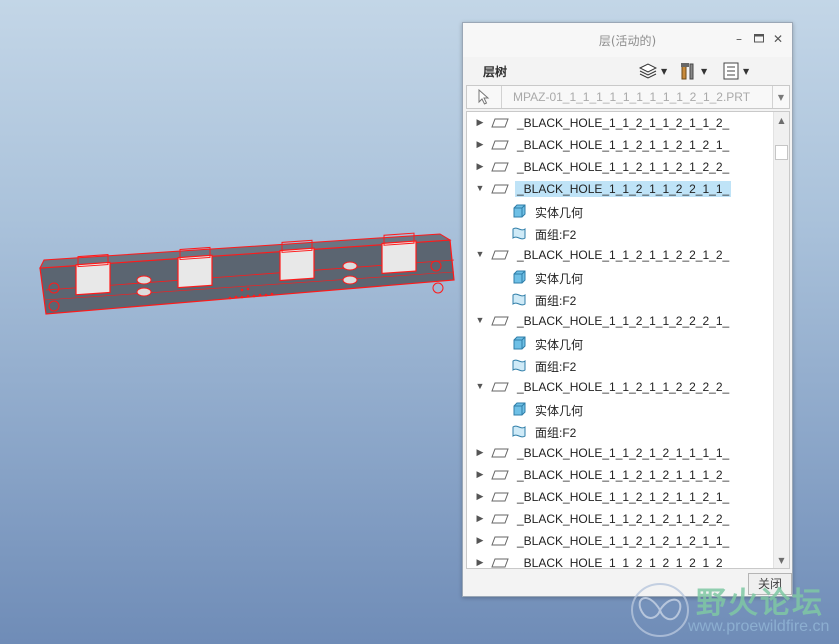 This screenshot has height=644, width=839. Describe the element at coordinates (623, 321) in the screenshot. I see `tree-item-label: _BLACK_HOLE_1_1_2_1_1_2_2_2_1_` at that location.